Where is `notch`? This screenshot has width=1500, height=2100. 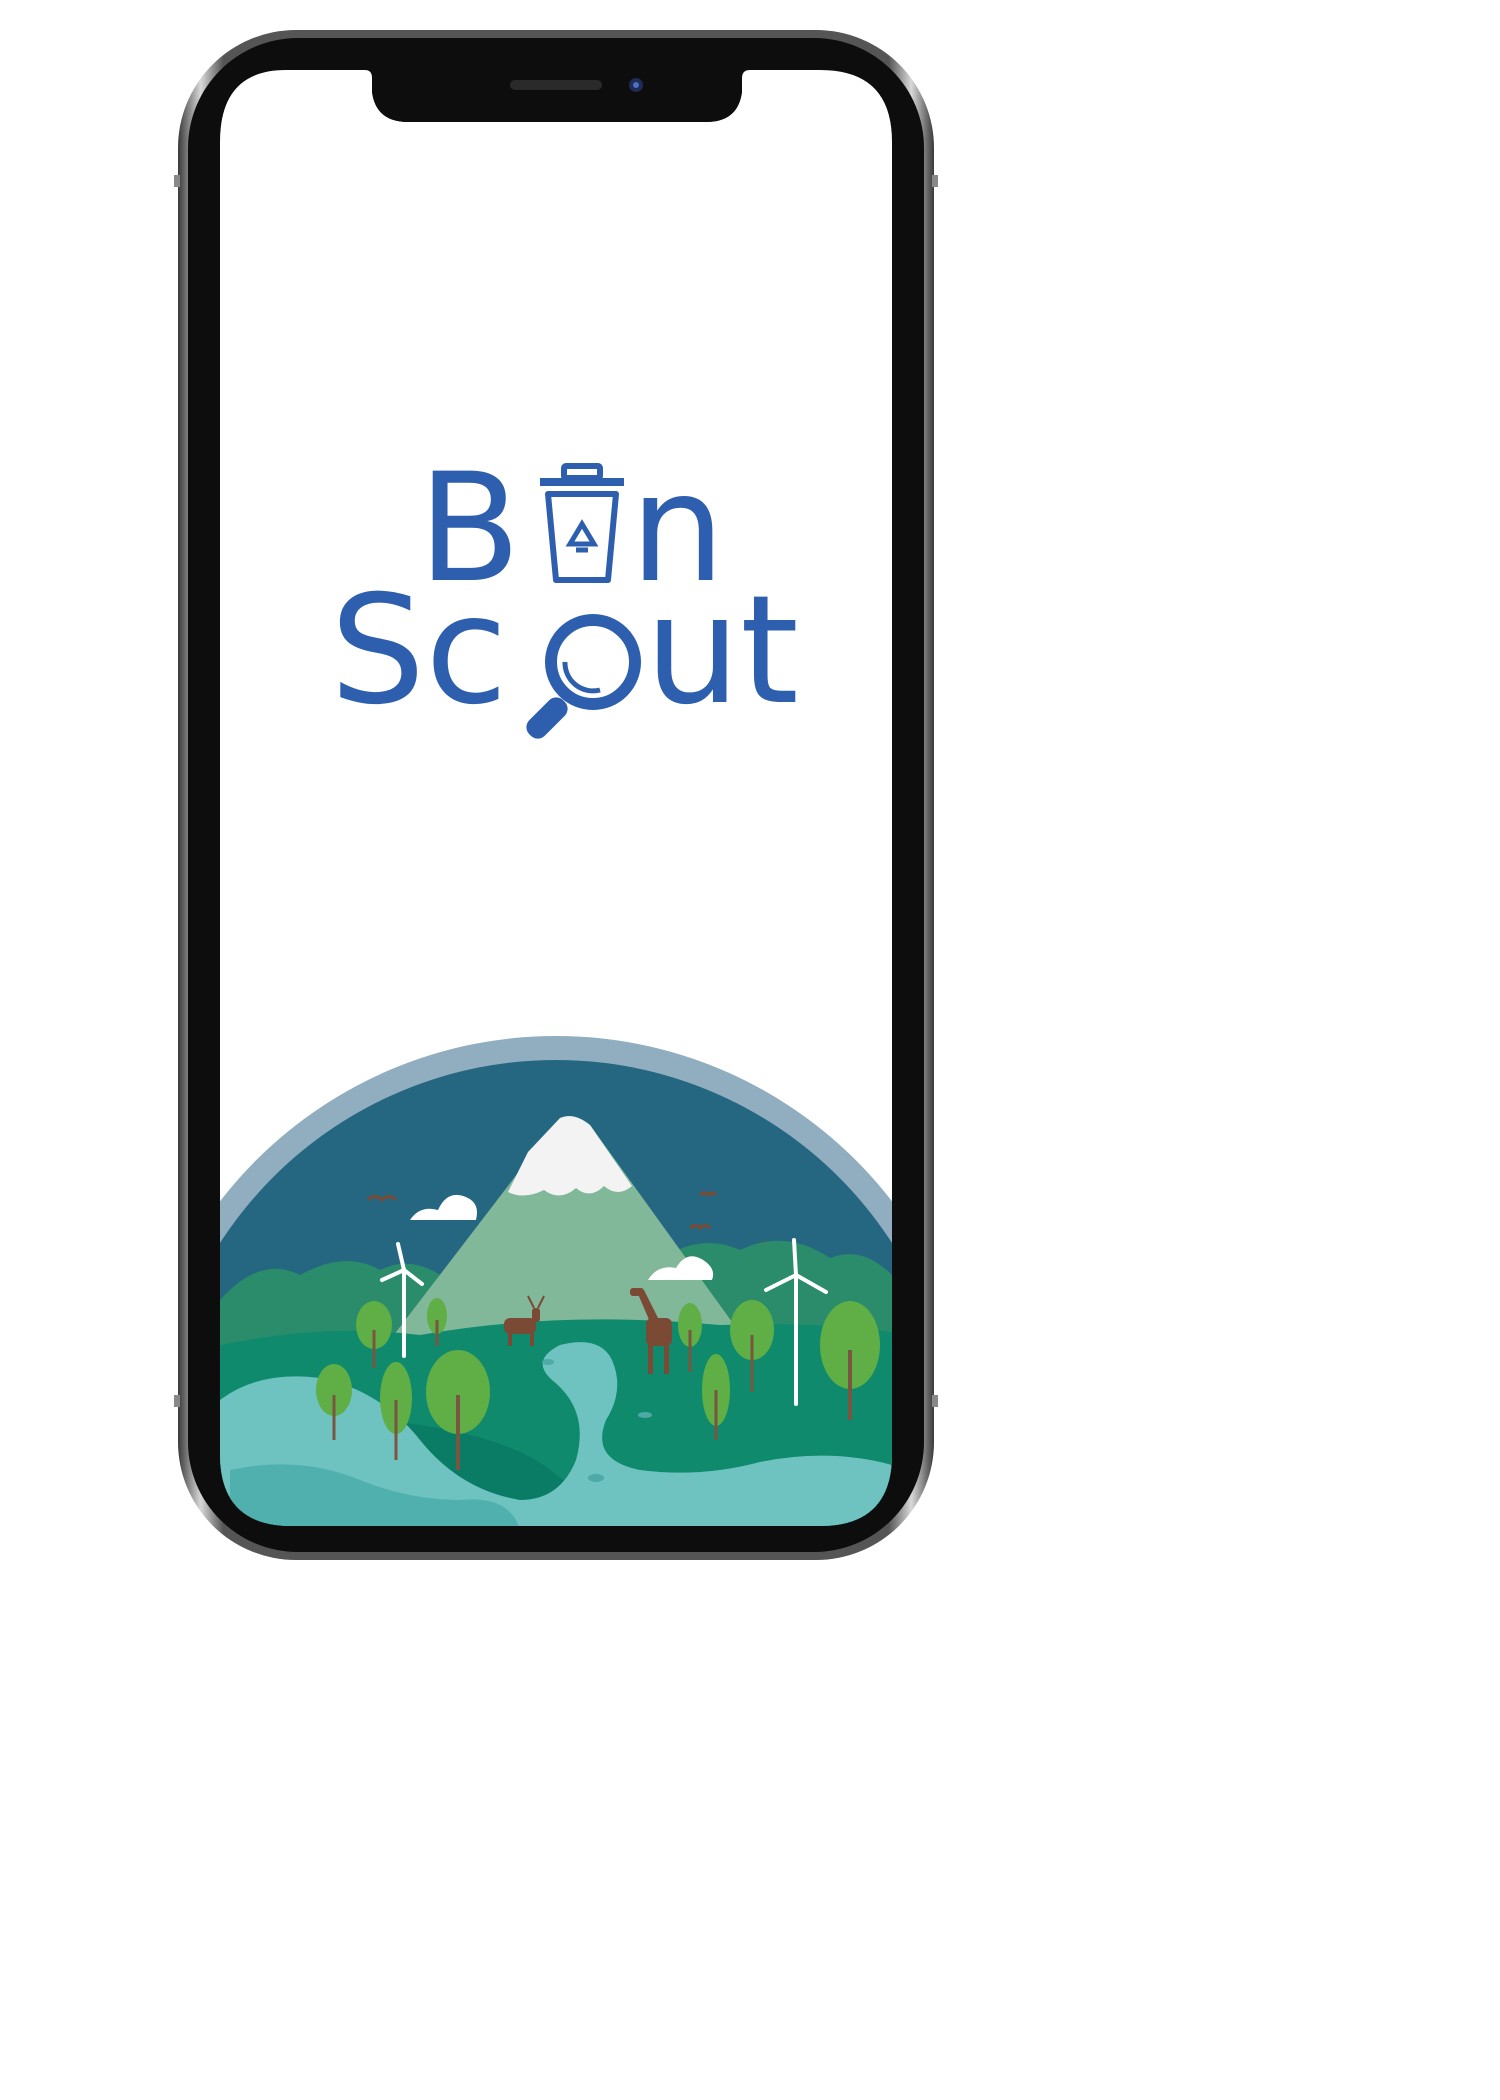
notch is located at coordinates (557, 96).